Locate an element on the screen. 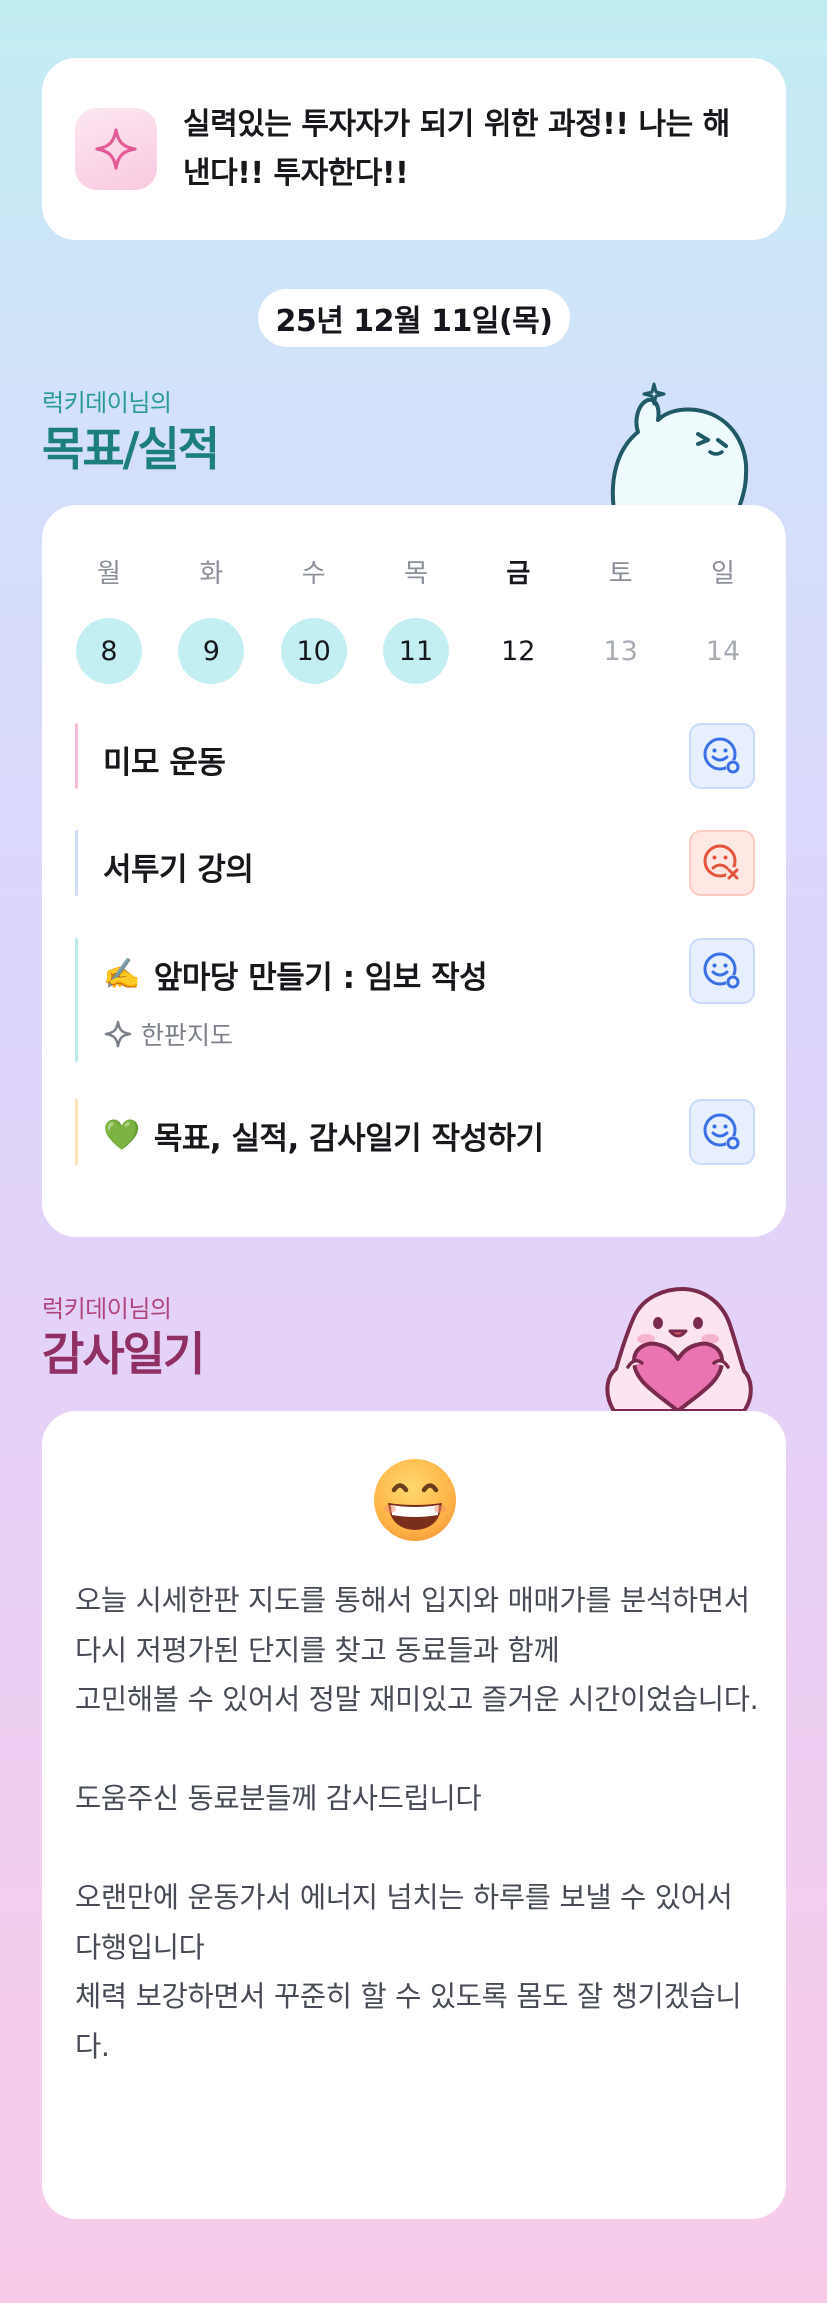 The image size is (827, 2303). day-10: 10 is located at coordinates (313, 651).